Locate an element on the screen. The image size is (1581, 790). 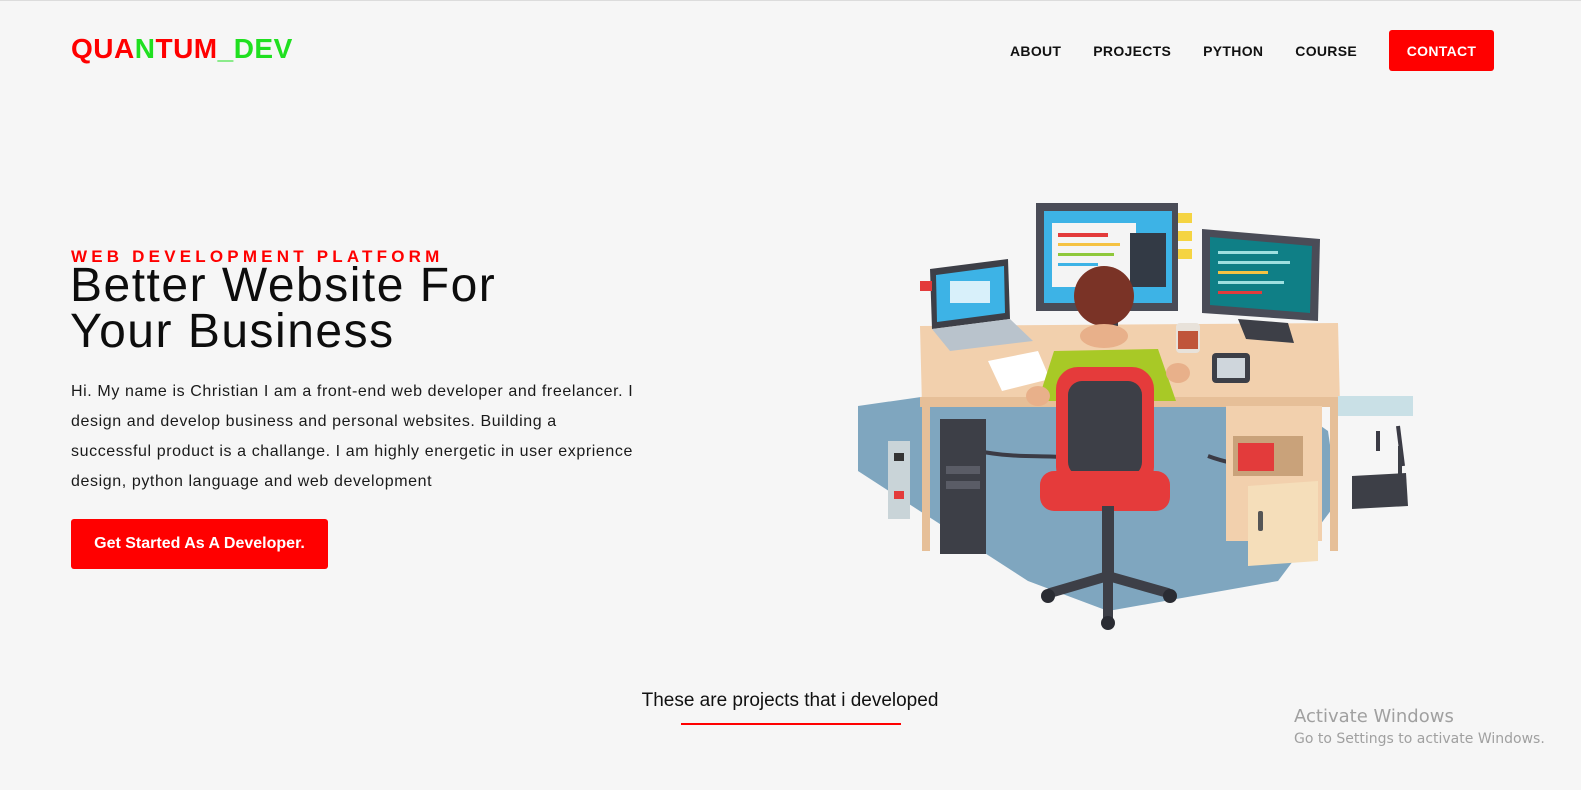
nav-projects-link: PROJECTS is located at coordinates (1132, 51).